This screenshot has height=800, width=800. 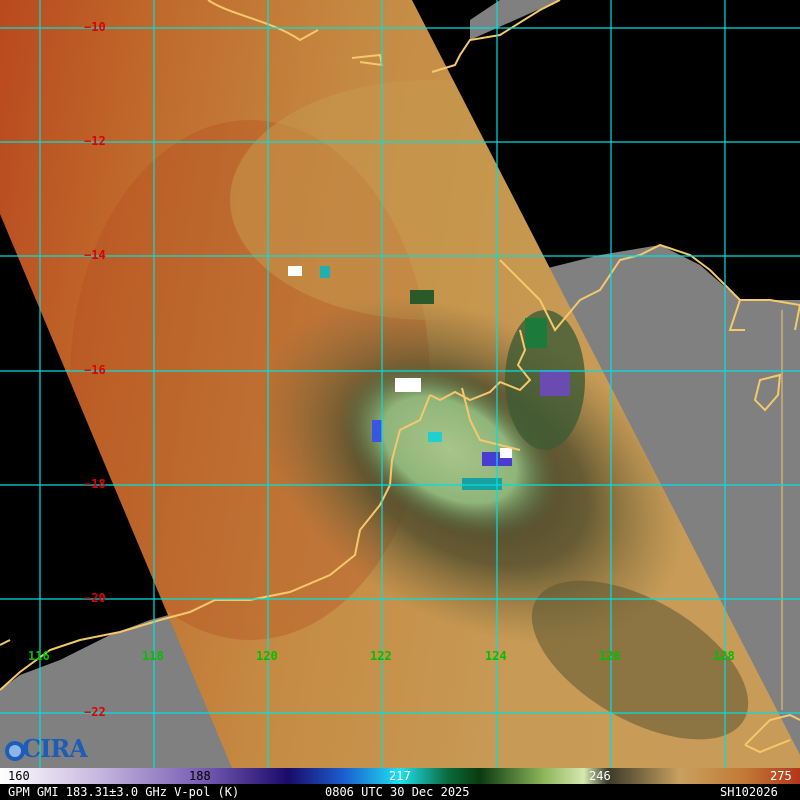 What do you see at coordinates (95, 484) in the screenshot?
I see `lat-label: −18` at bounding box center [95, 484].